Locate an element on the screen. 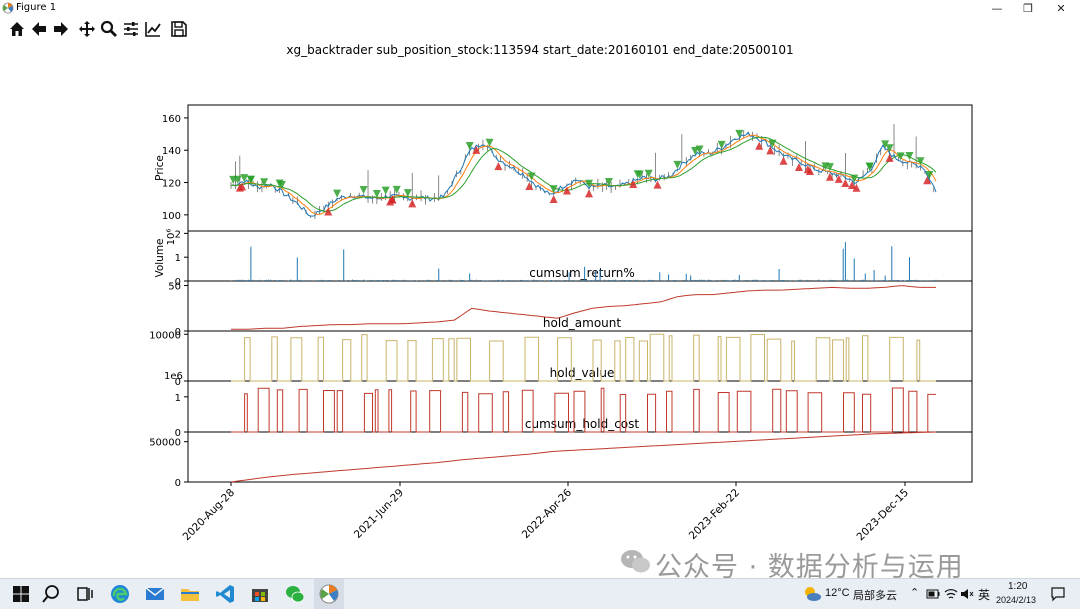 Image resolution: width=1080 pixels, height=609 pixels. clock-date: 2024/2/13 is located at coordinates (1016, 600).